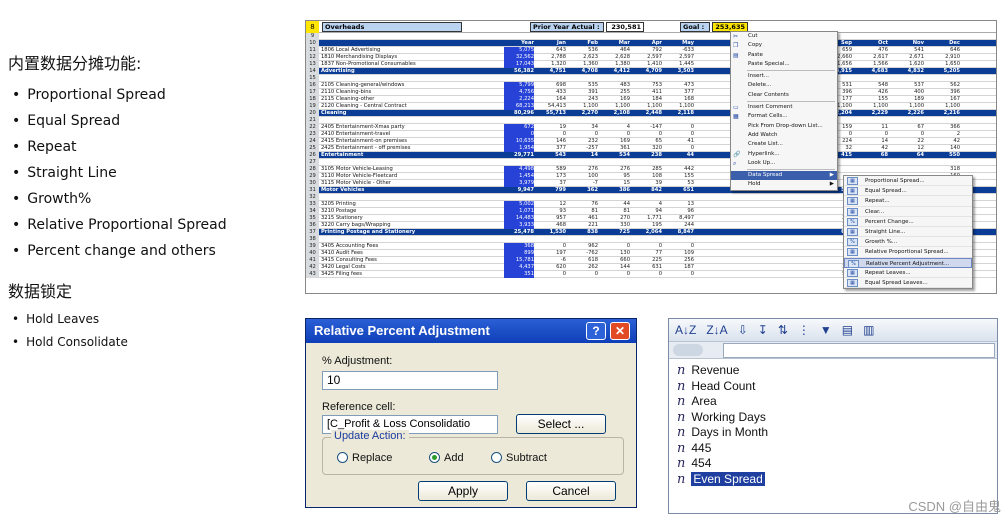 The height and width of the screenshot is (521, 1007). I want to click on cell-value: 255, so click(615, 92).